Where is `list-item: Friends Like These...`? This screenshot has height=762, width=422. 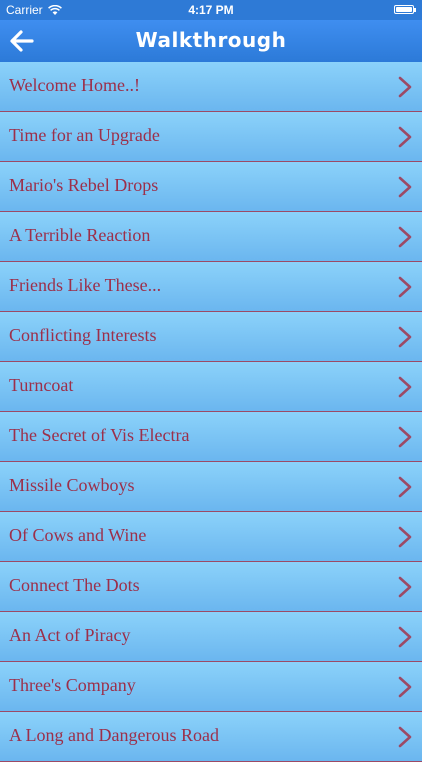
list-item: Friends Like These... is located at coordinates (211, 287).